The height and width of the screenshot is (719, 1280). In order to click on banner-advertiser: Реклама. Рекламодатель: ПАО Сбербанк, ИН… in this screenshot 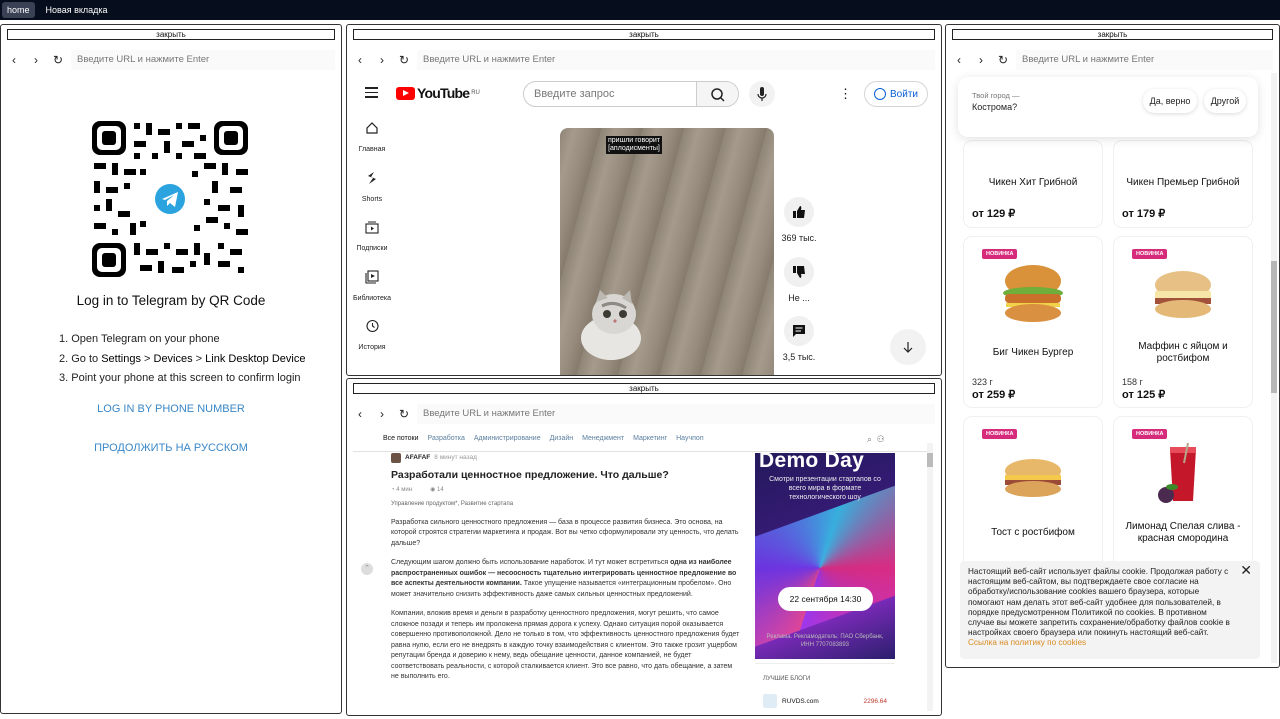, I will do `click(825, 641)`.